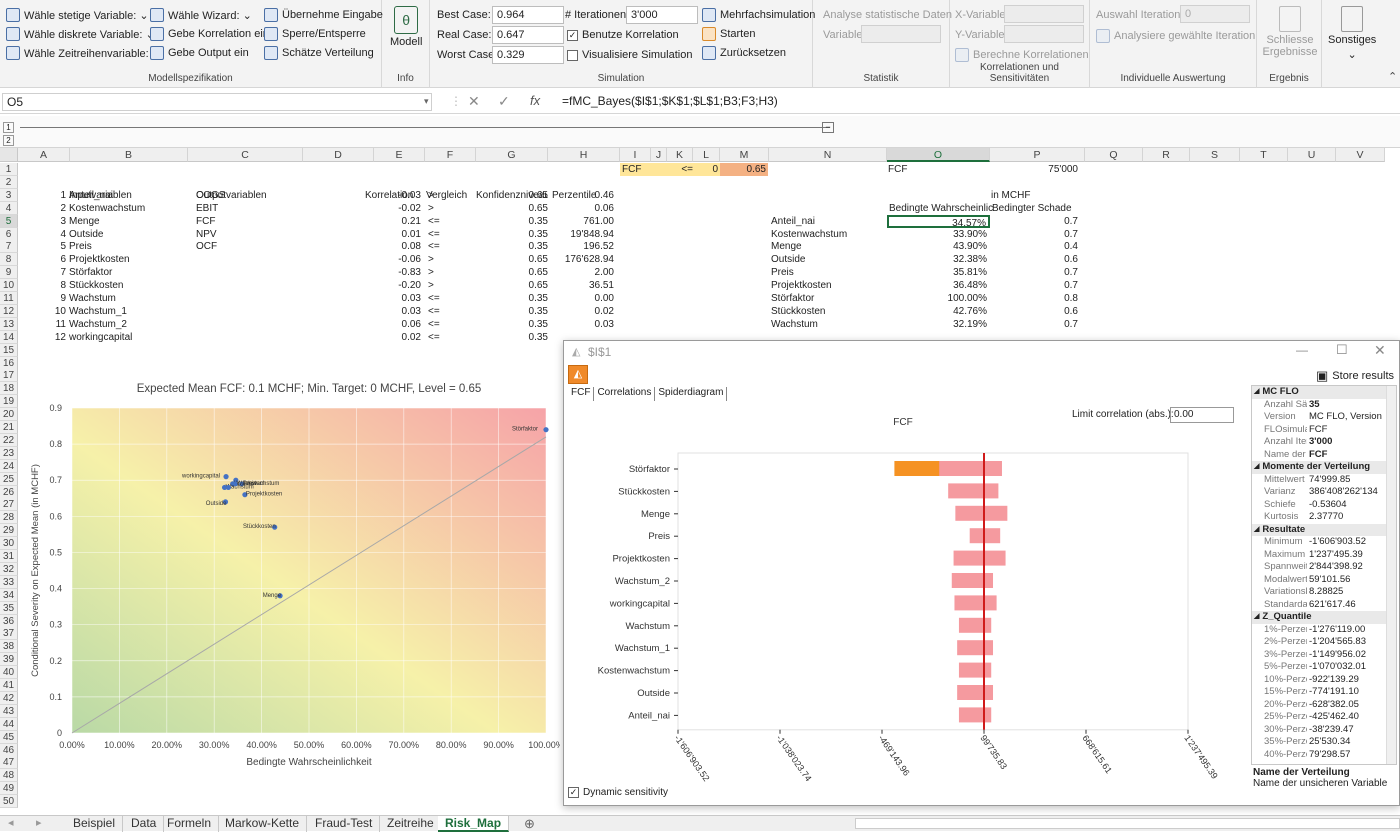 Image resolution: width=1400 pixels, height=832 pixels. I want to click on row-header-33: 33, so click(9, 582).